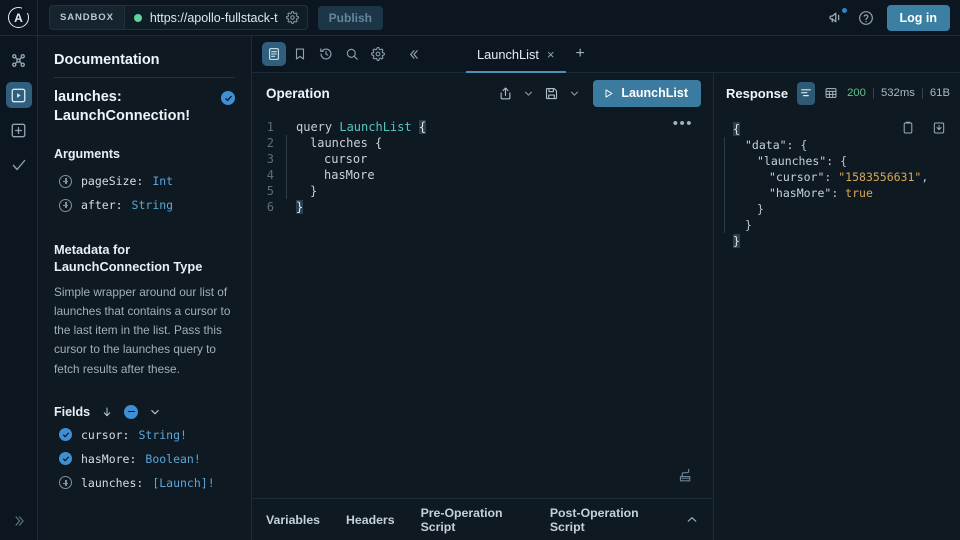 This screenshot has height=540, width=960. Describe the element at coordinates (604, 520) in the screenshot. I see `tab-post-operation-script: Post-Operation Script` at that location.